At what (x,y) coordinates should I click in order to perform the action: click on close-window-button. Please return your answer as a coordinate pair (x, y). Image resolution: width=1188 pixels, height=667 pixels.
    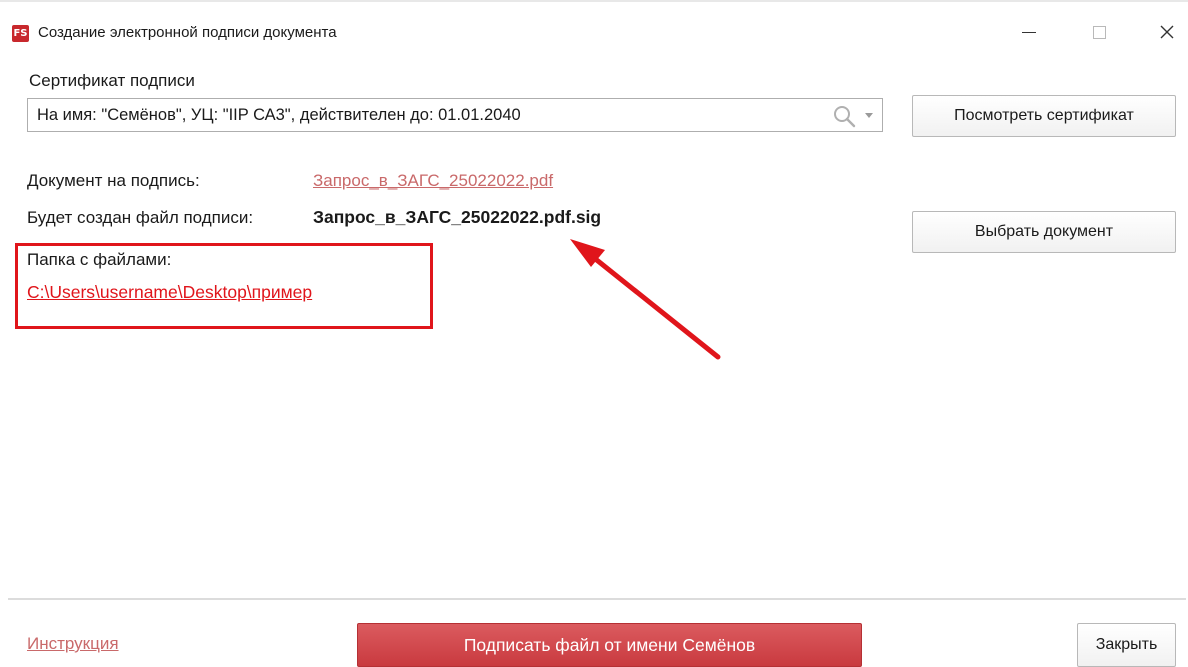
    Looking at the image, I should click on (1166, 32).